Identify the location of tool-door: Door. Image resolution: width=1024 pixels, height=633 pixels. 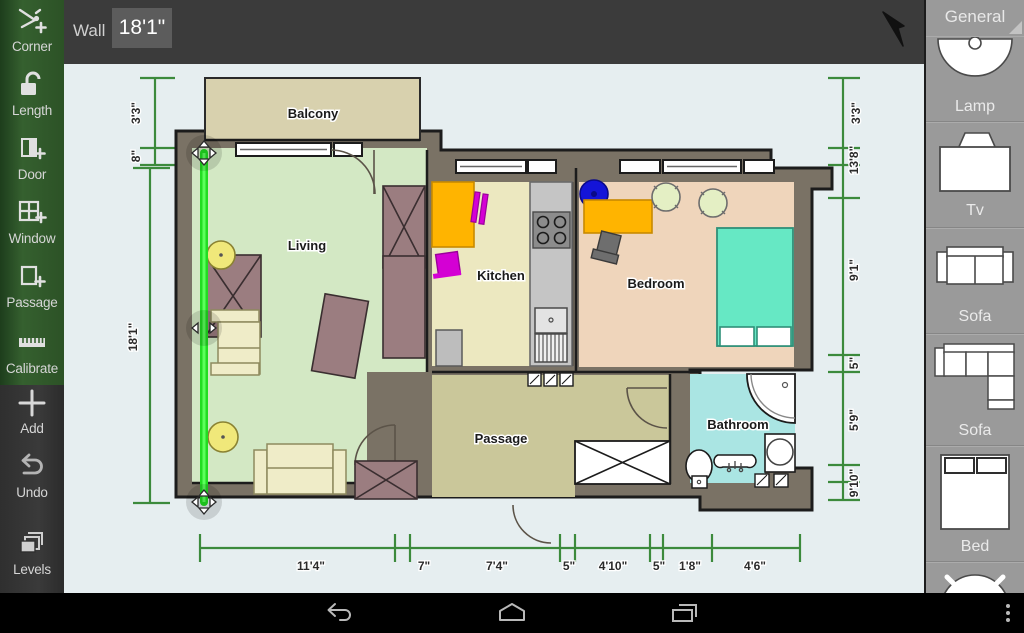
(32, 157).